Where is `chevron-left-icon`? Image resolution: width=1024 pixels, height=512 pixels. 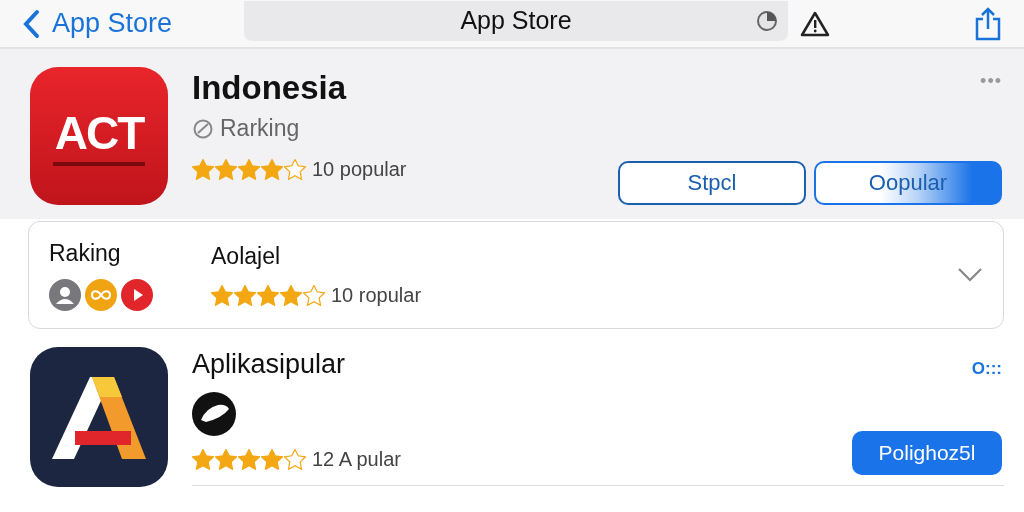
chevron-left-icon is located at coordinates (32, 23).